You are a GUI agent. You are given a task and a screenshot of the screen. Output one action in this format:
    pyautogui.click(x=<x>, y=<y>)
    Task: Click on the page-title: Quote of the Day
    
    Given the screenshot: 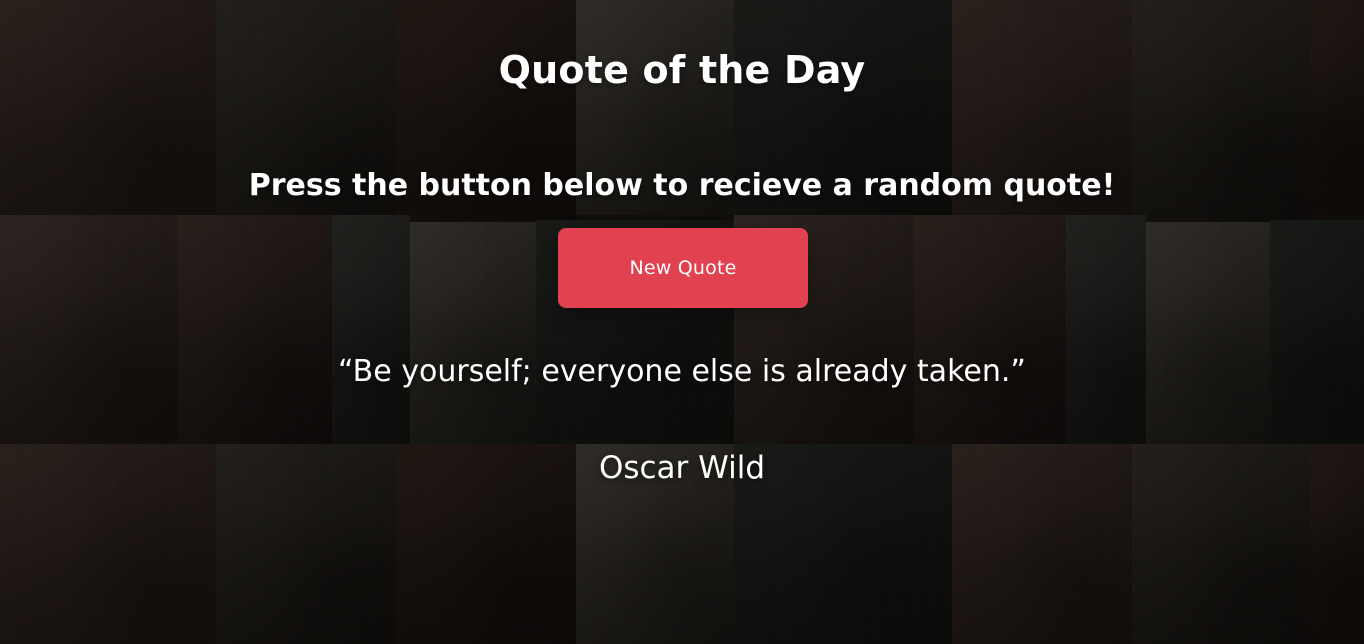 What is the action you would take?
    pyautogui.click(x=682, y=70)
    